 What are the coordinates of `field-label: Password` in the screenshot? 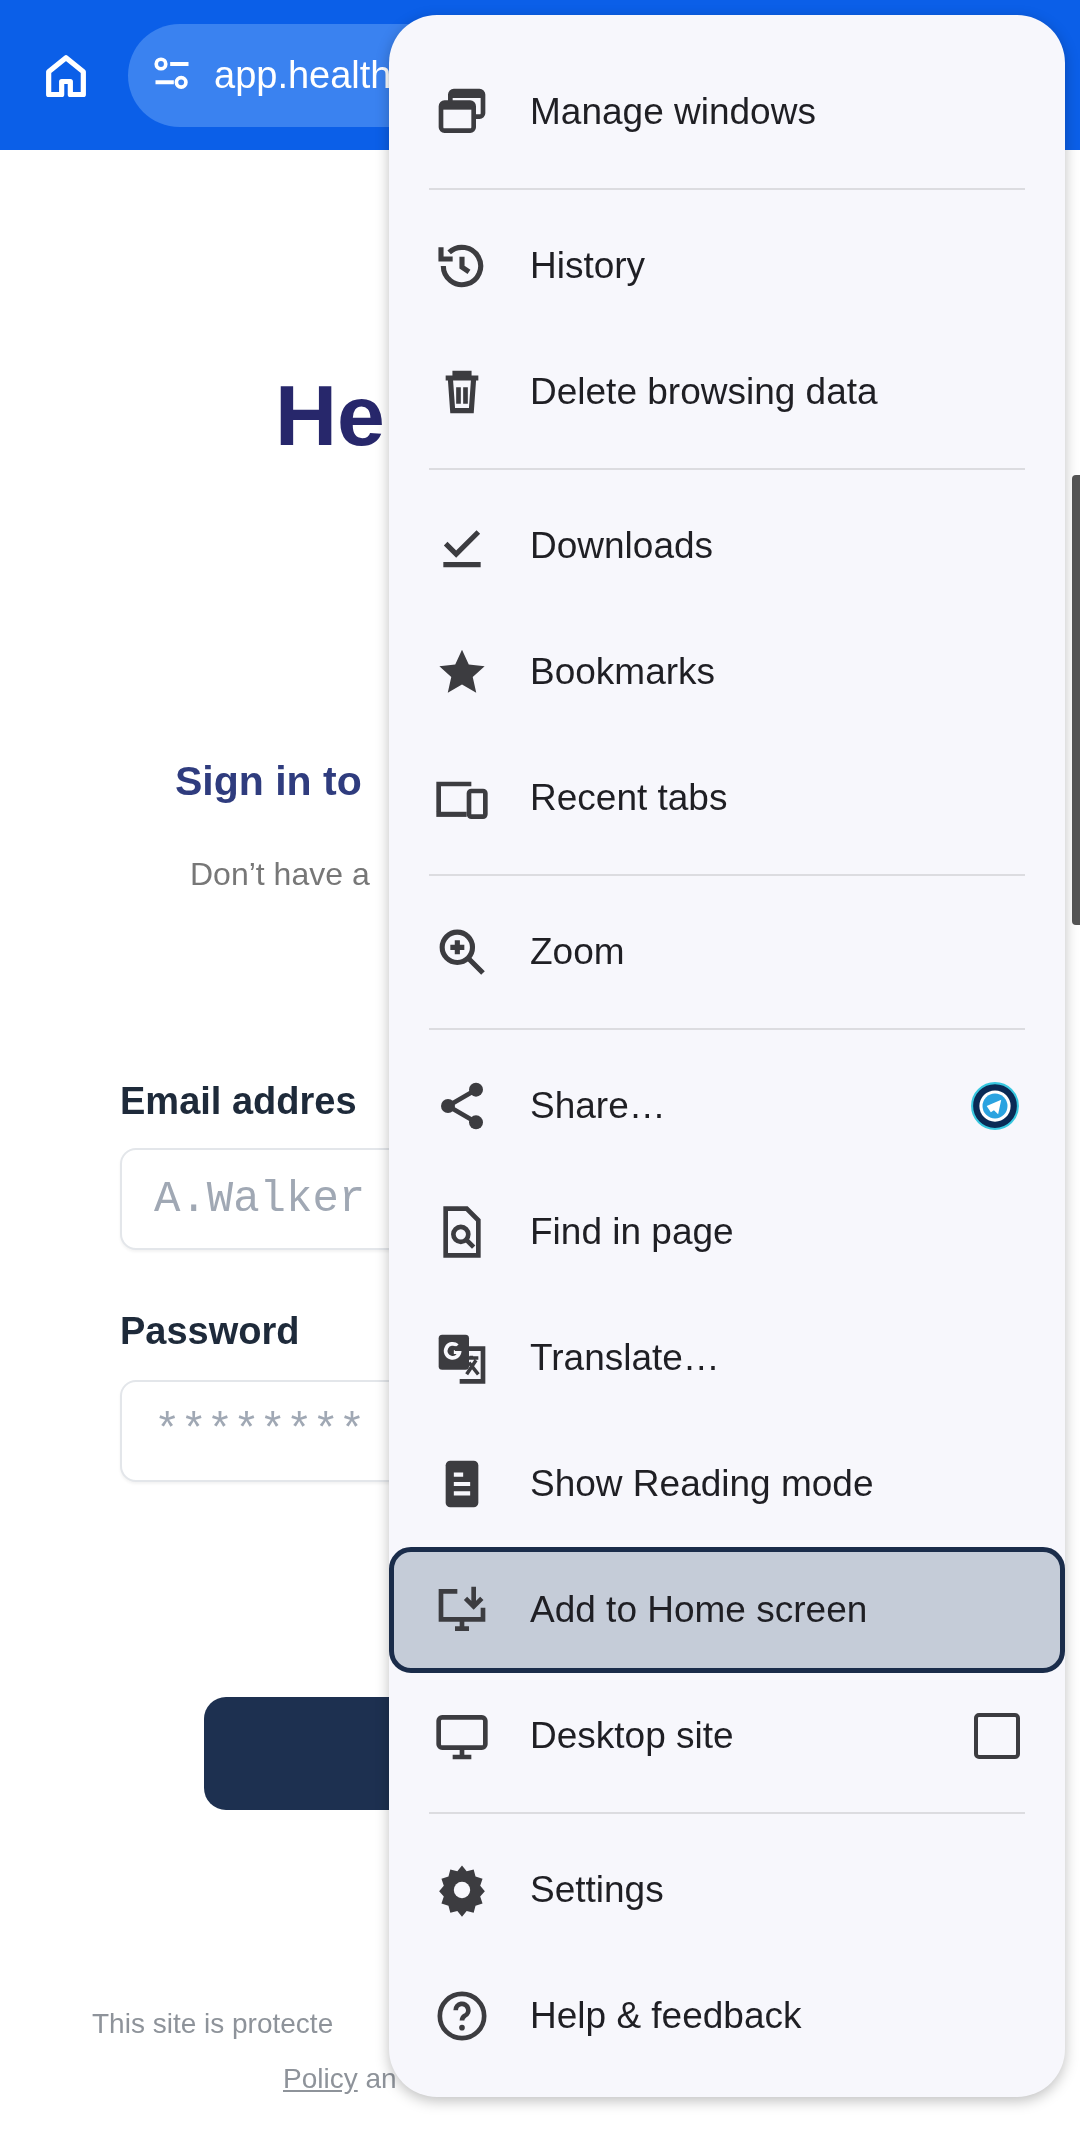 It's located at (210, 1331).